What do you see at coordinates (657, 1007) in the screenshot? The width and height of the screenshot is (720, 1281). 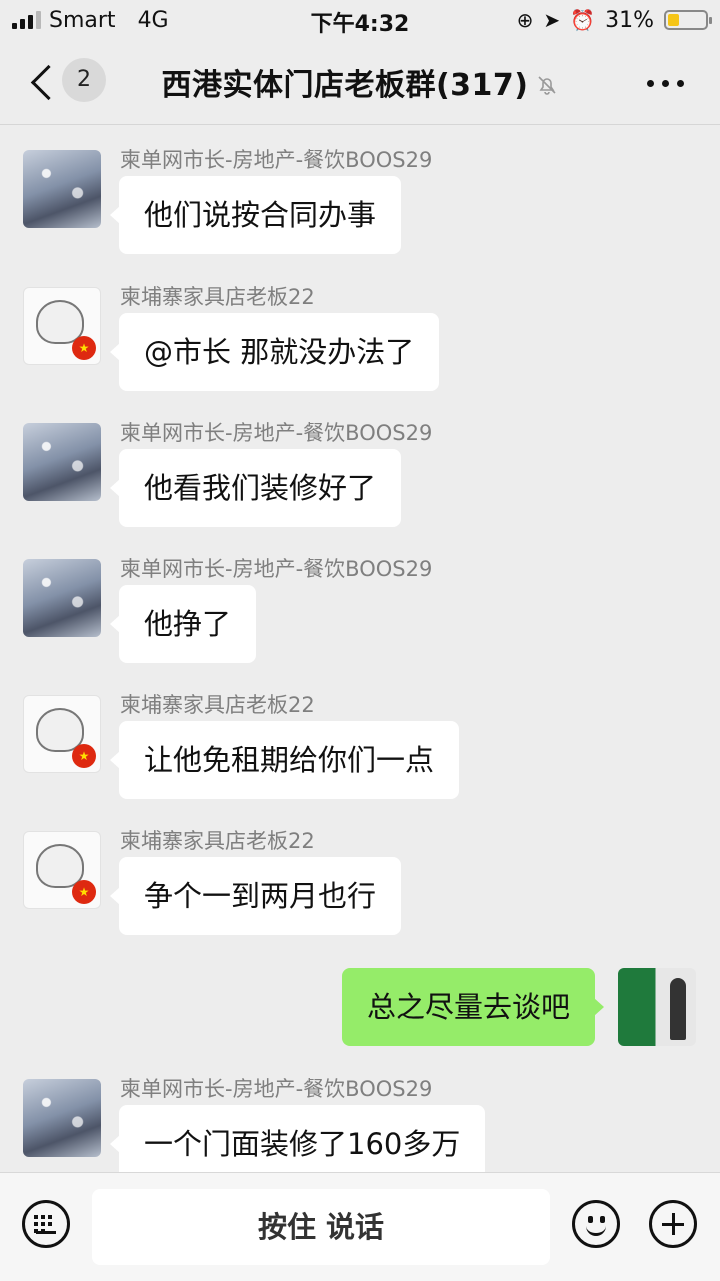 I see `self-avatar` at bounding box center [657, 1007].